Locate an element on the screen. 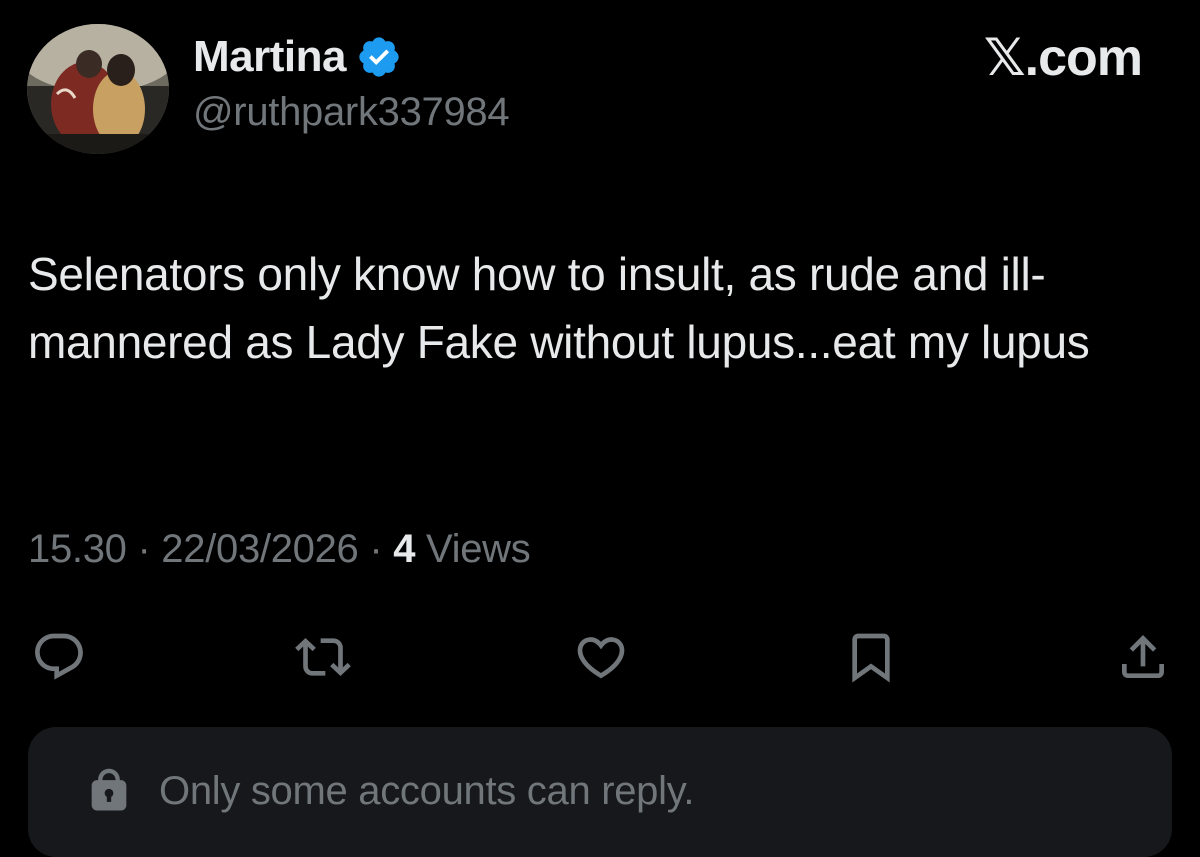 Image resolution: width=1200 pixels, height=857 pixels. lock-icon is located at coordinates (109, 789).